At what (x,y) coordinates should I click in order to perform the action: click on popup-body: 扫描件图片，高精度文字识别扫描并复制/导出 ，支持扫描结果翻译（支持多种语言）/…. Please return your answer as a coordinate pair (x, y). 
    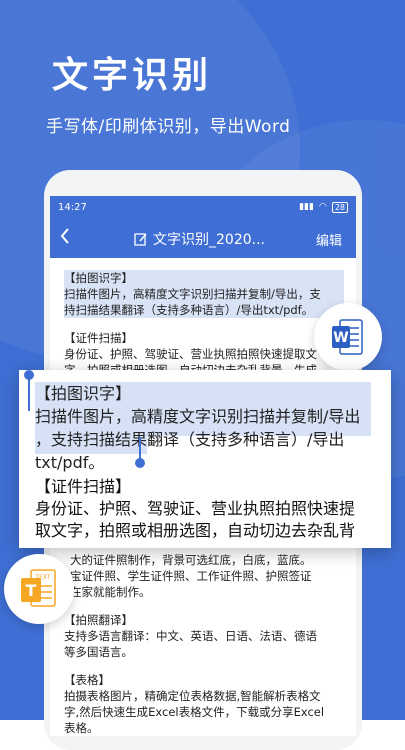
    Looking at the image, I should click on (198, 439).